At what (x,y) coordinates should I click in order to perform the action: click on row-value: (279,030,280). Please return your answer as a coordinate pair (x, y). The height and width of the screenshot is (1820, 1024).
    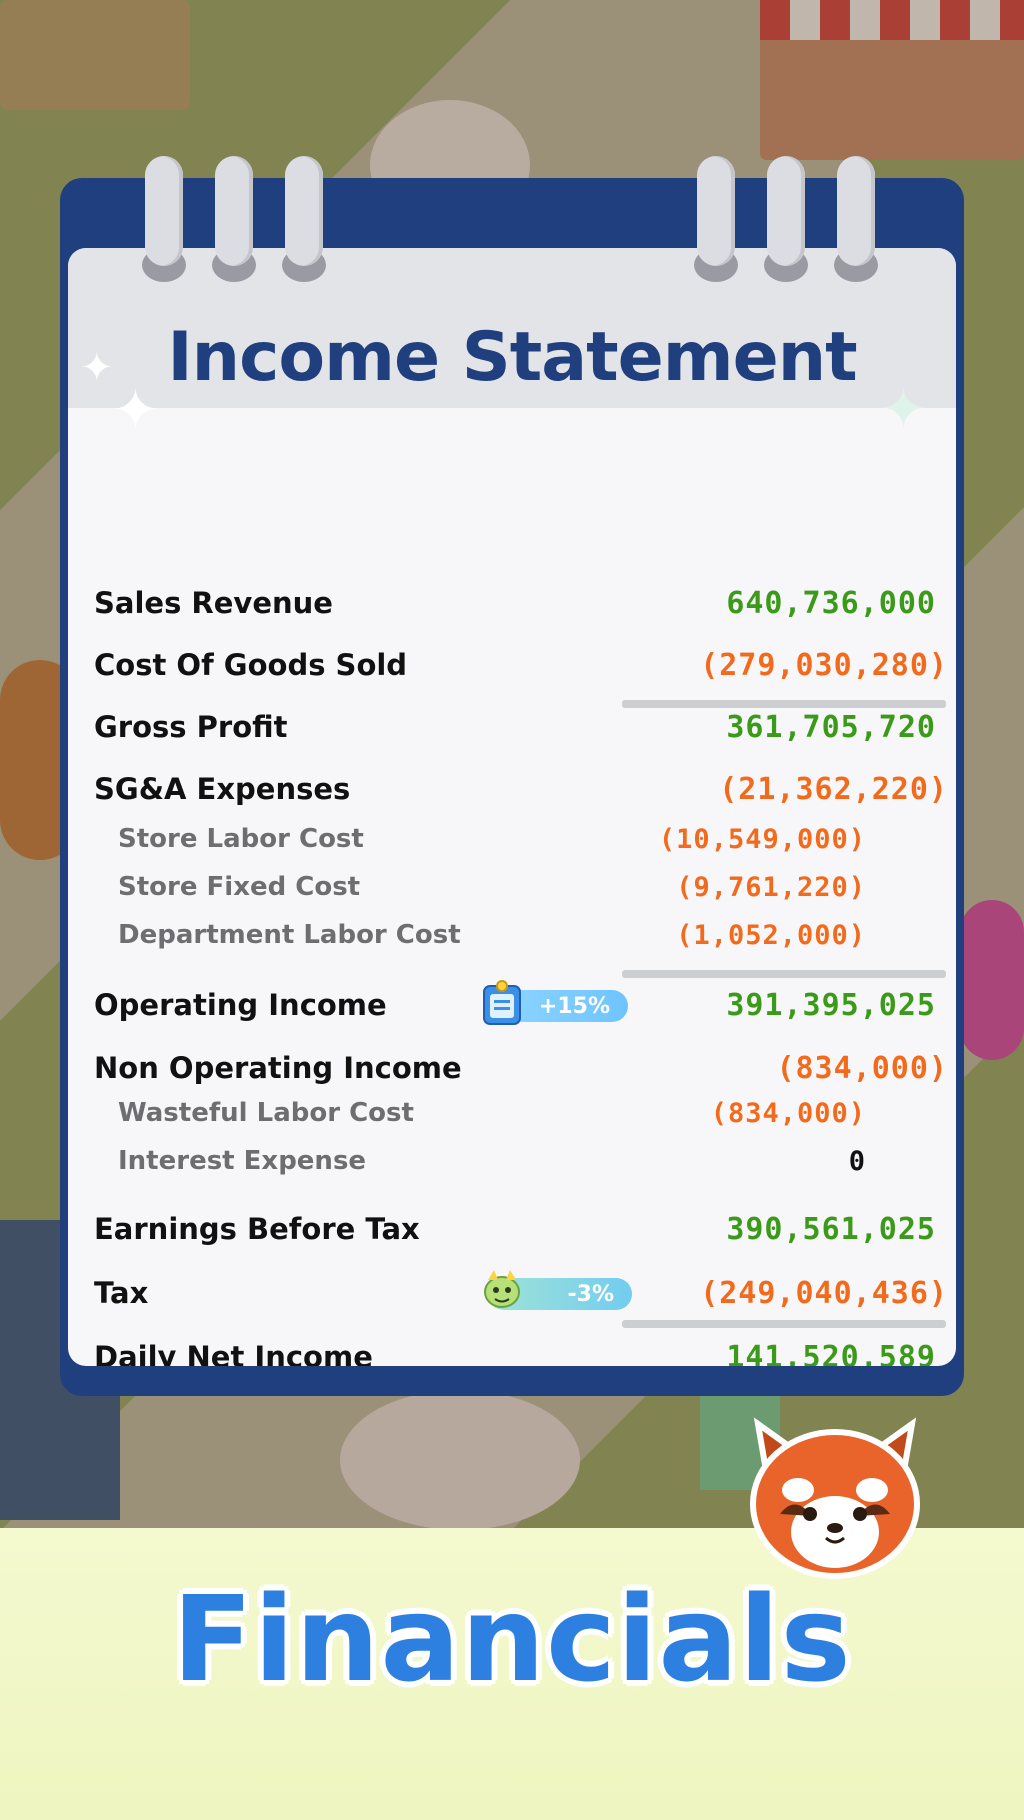
    Looking at the image, I should click on (824, 665).